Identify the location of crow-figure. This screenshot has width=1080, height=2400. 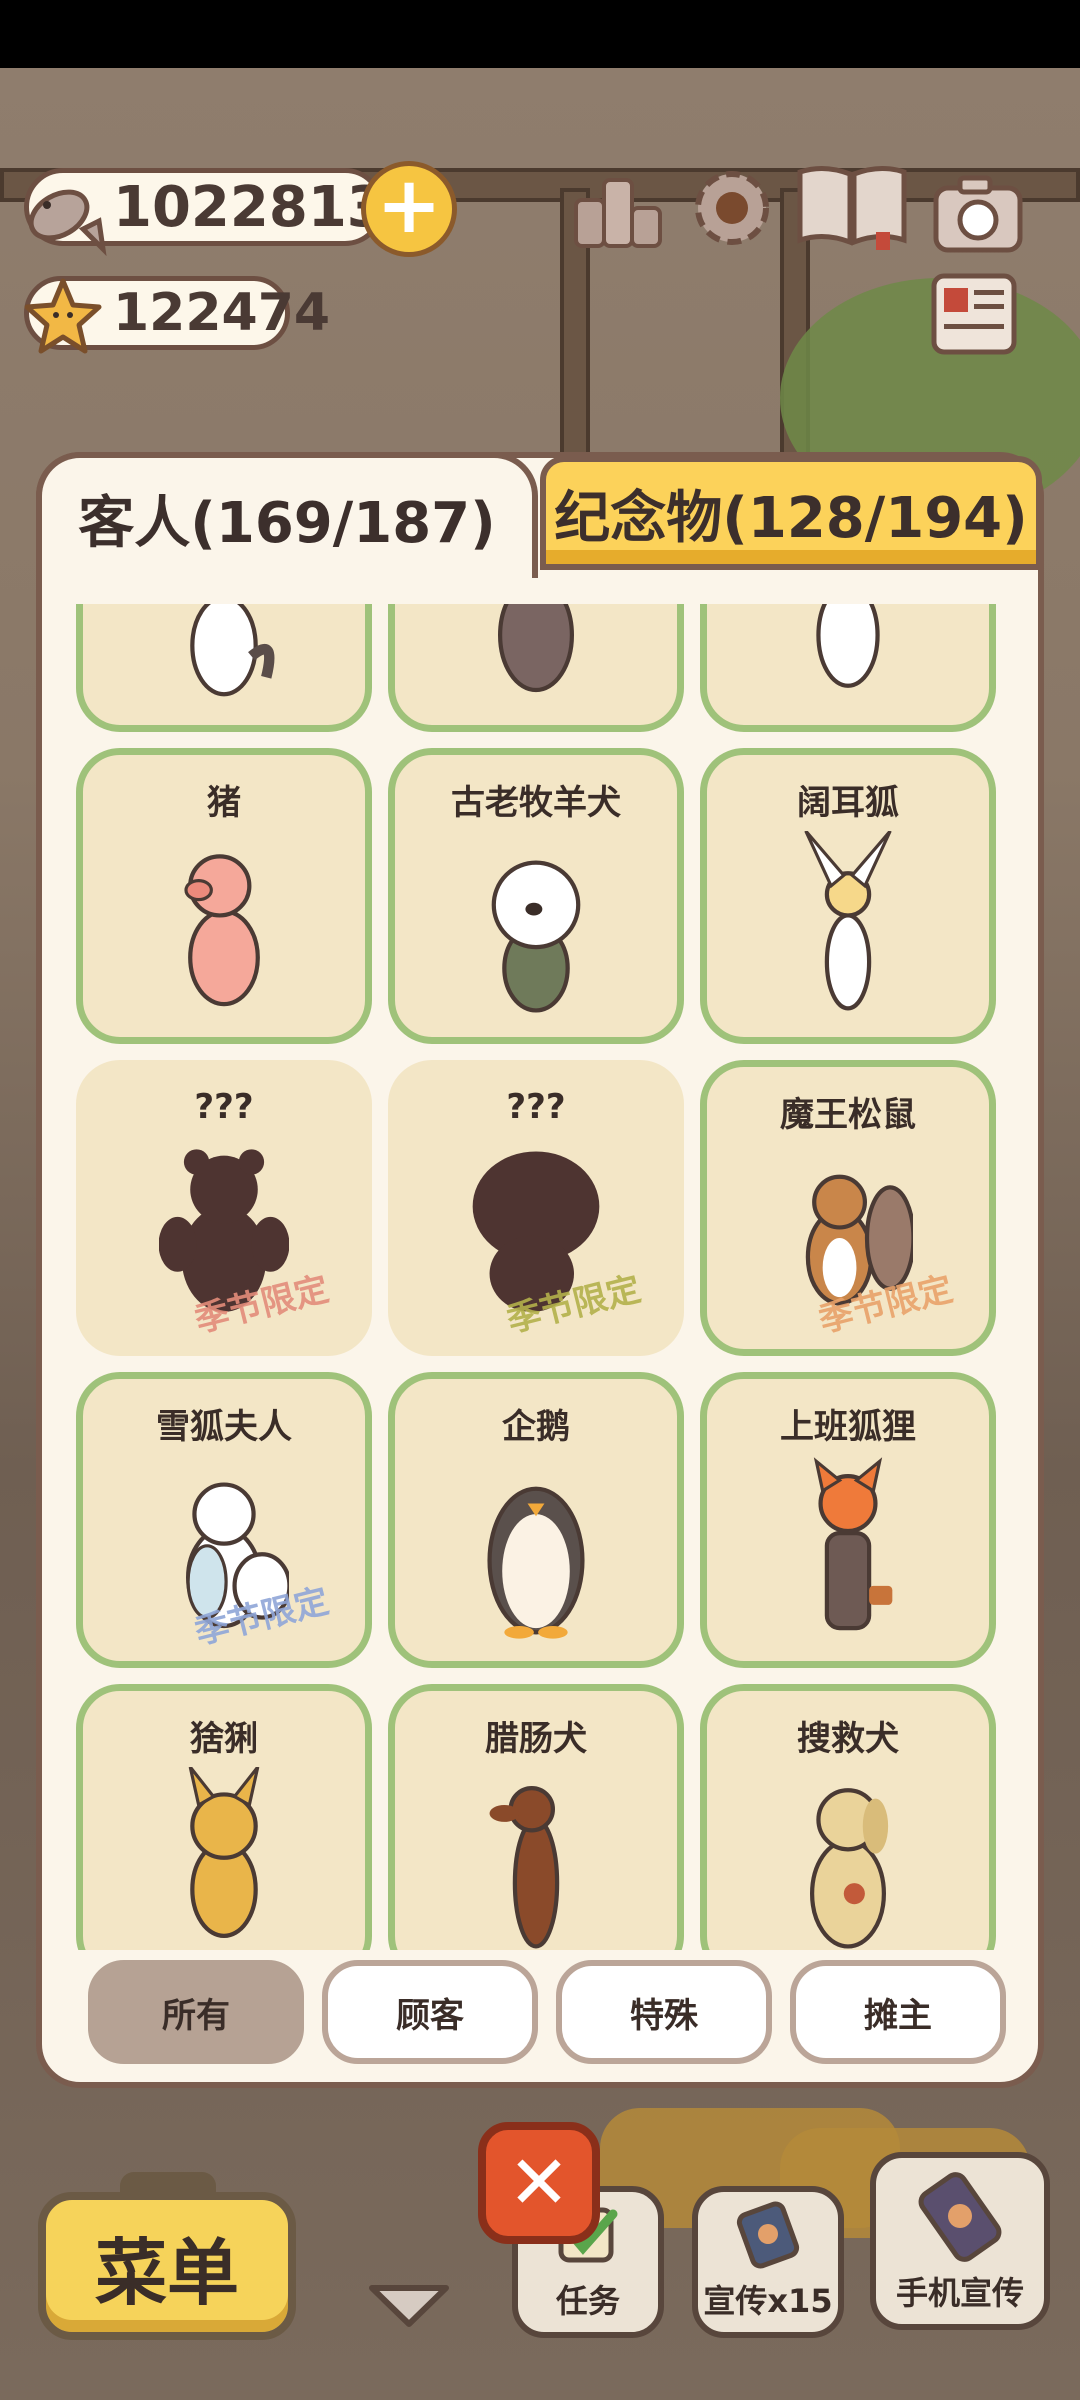
(536, 648).